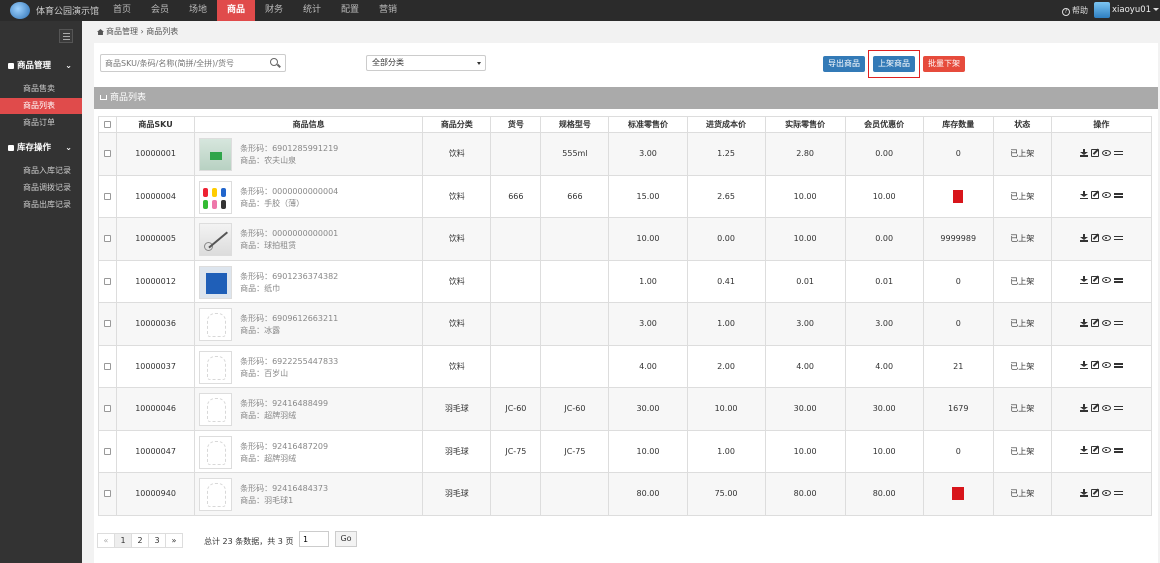  What do you see at coordinates (41, 106) in the screenshot?
I see `sidebar-item: 商品列表` at bounding box center [41, 106].